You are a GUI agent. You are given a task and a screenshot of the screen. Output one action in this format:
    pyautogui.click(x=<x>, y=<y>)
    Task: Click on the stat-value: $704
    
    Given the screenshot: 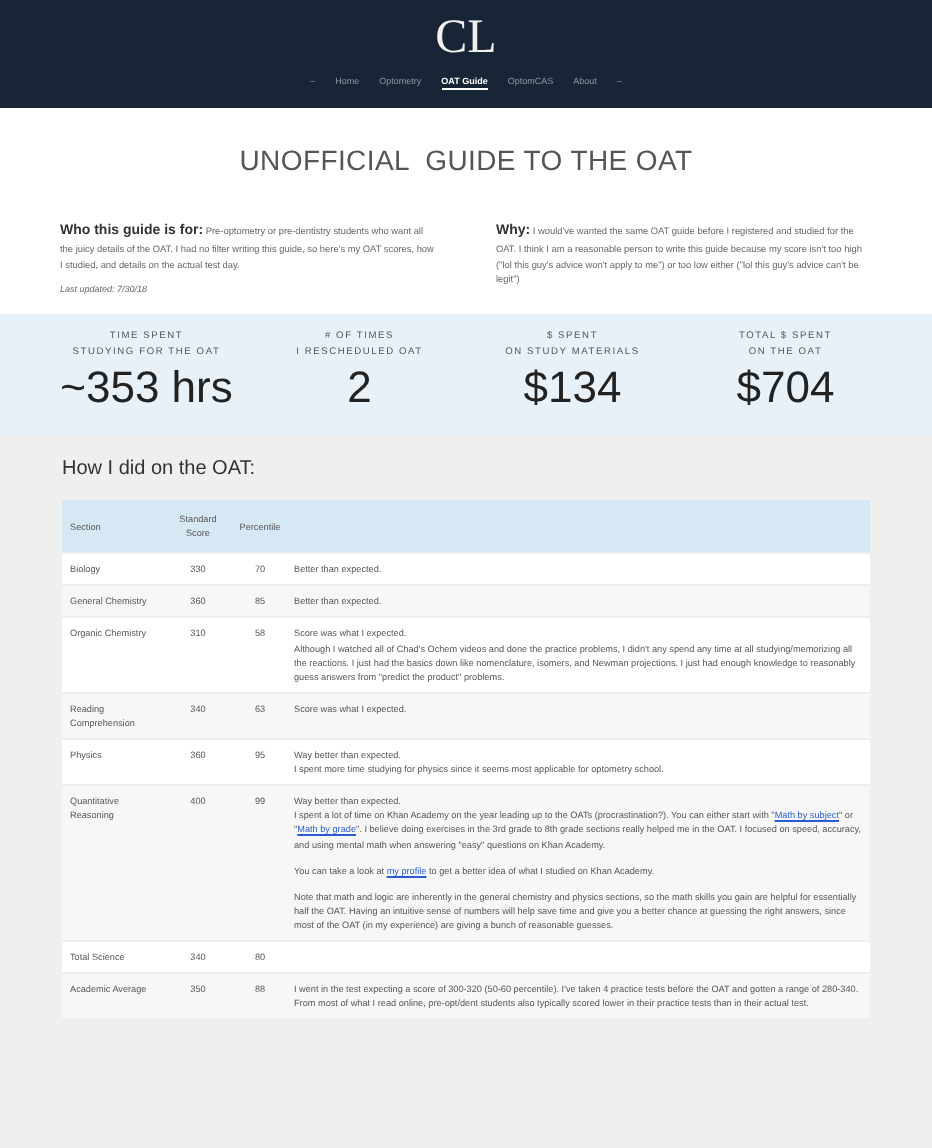 What is the action you would take?
    pyautogui.click(x=785, y=387)
    